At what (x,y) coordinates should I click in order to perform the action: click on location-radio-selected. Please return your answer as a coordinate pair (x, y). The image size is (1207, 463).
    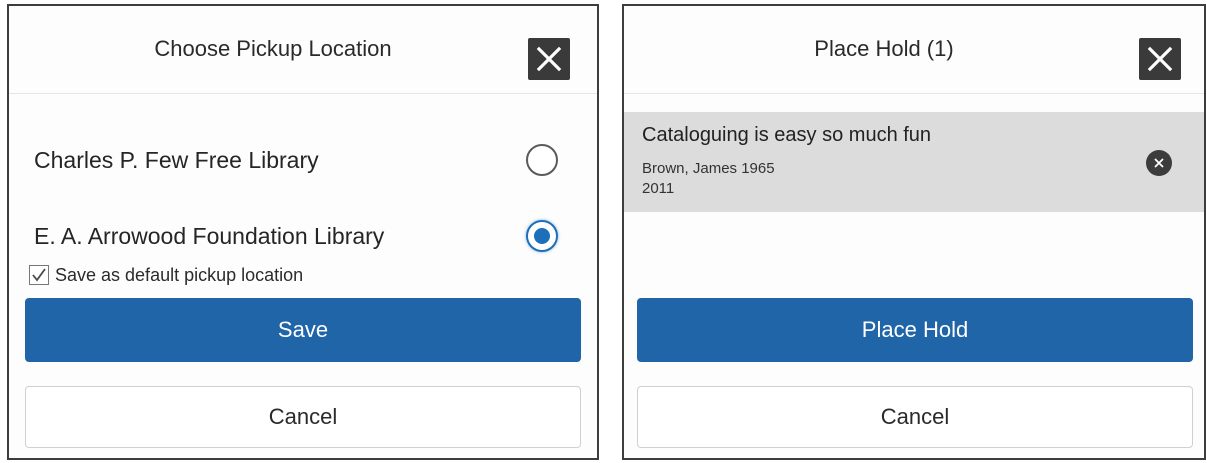
    Looking at the image, I should click on (542, 236).